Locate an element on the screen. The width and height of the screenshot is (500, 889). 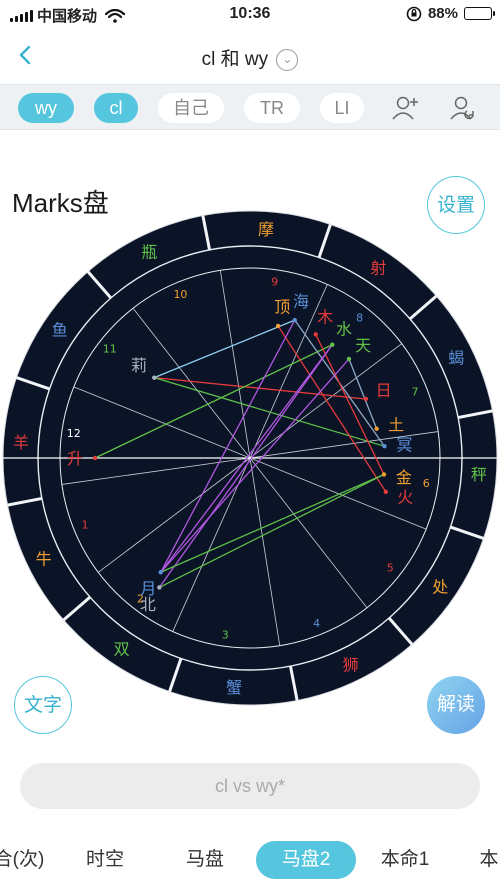
sign-label: 射 is located at coordinates (378, 268).